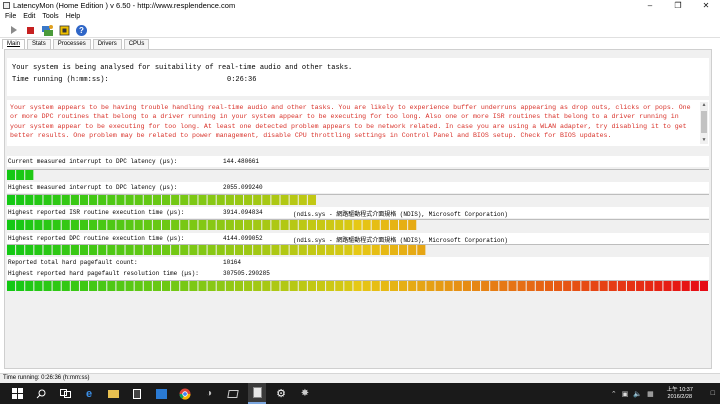 The image size is (720, 404). Describe the element at coordinates (65, 393) in the screenshot. I see `task-view-button` at that location.